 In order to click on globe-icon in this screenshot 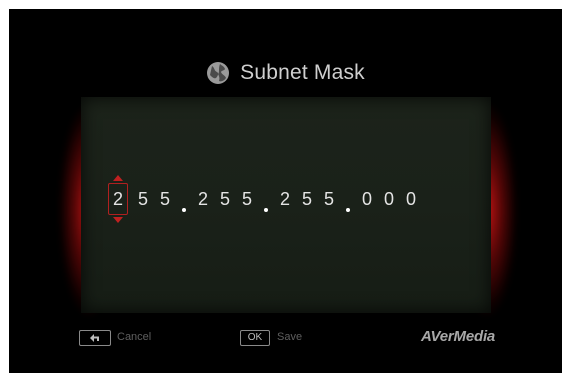, I will do `click(218, 73)`.